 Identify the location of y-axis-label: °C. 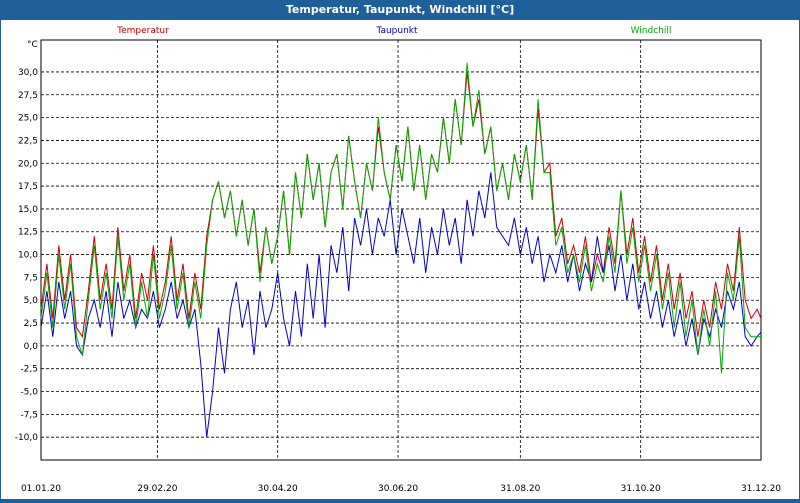
(32, 45).